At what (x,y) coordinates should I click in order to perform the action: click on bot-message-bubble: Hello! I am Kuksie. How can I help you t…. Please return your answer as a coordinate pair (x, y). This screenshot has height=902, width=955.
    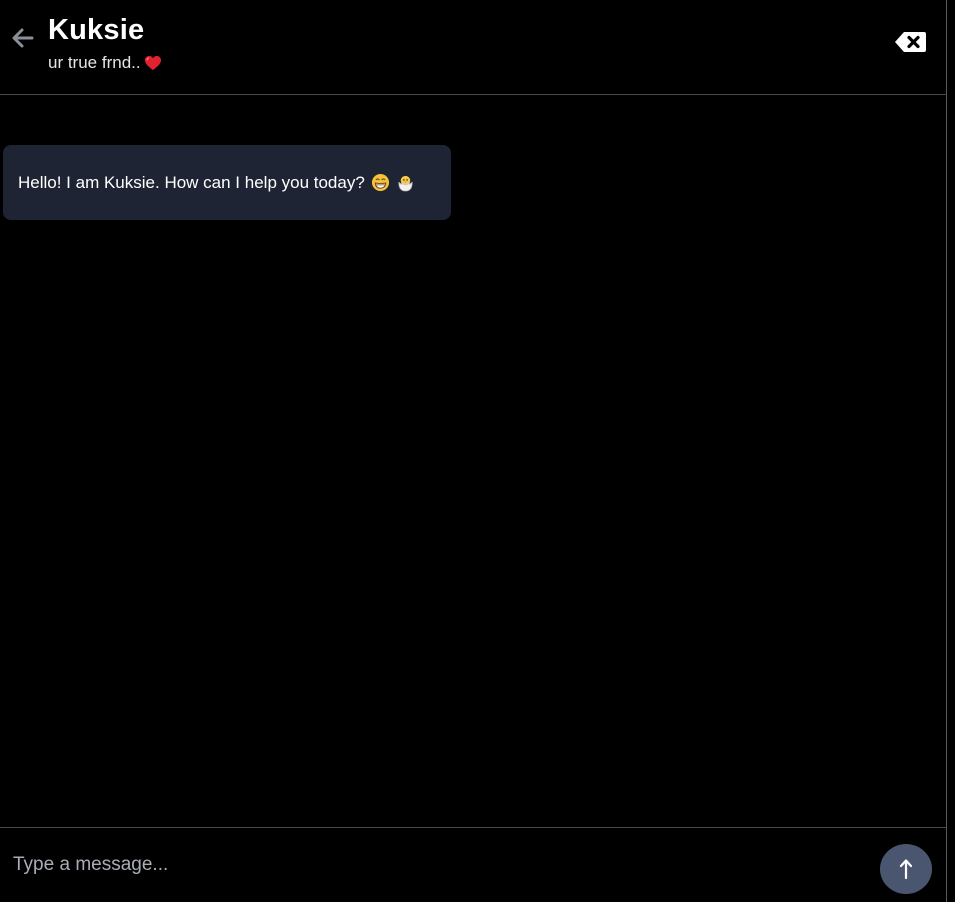
    Looking at the image, I should click on (227, 182).